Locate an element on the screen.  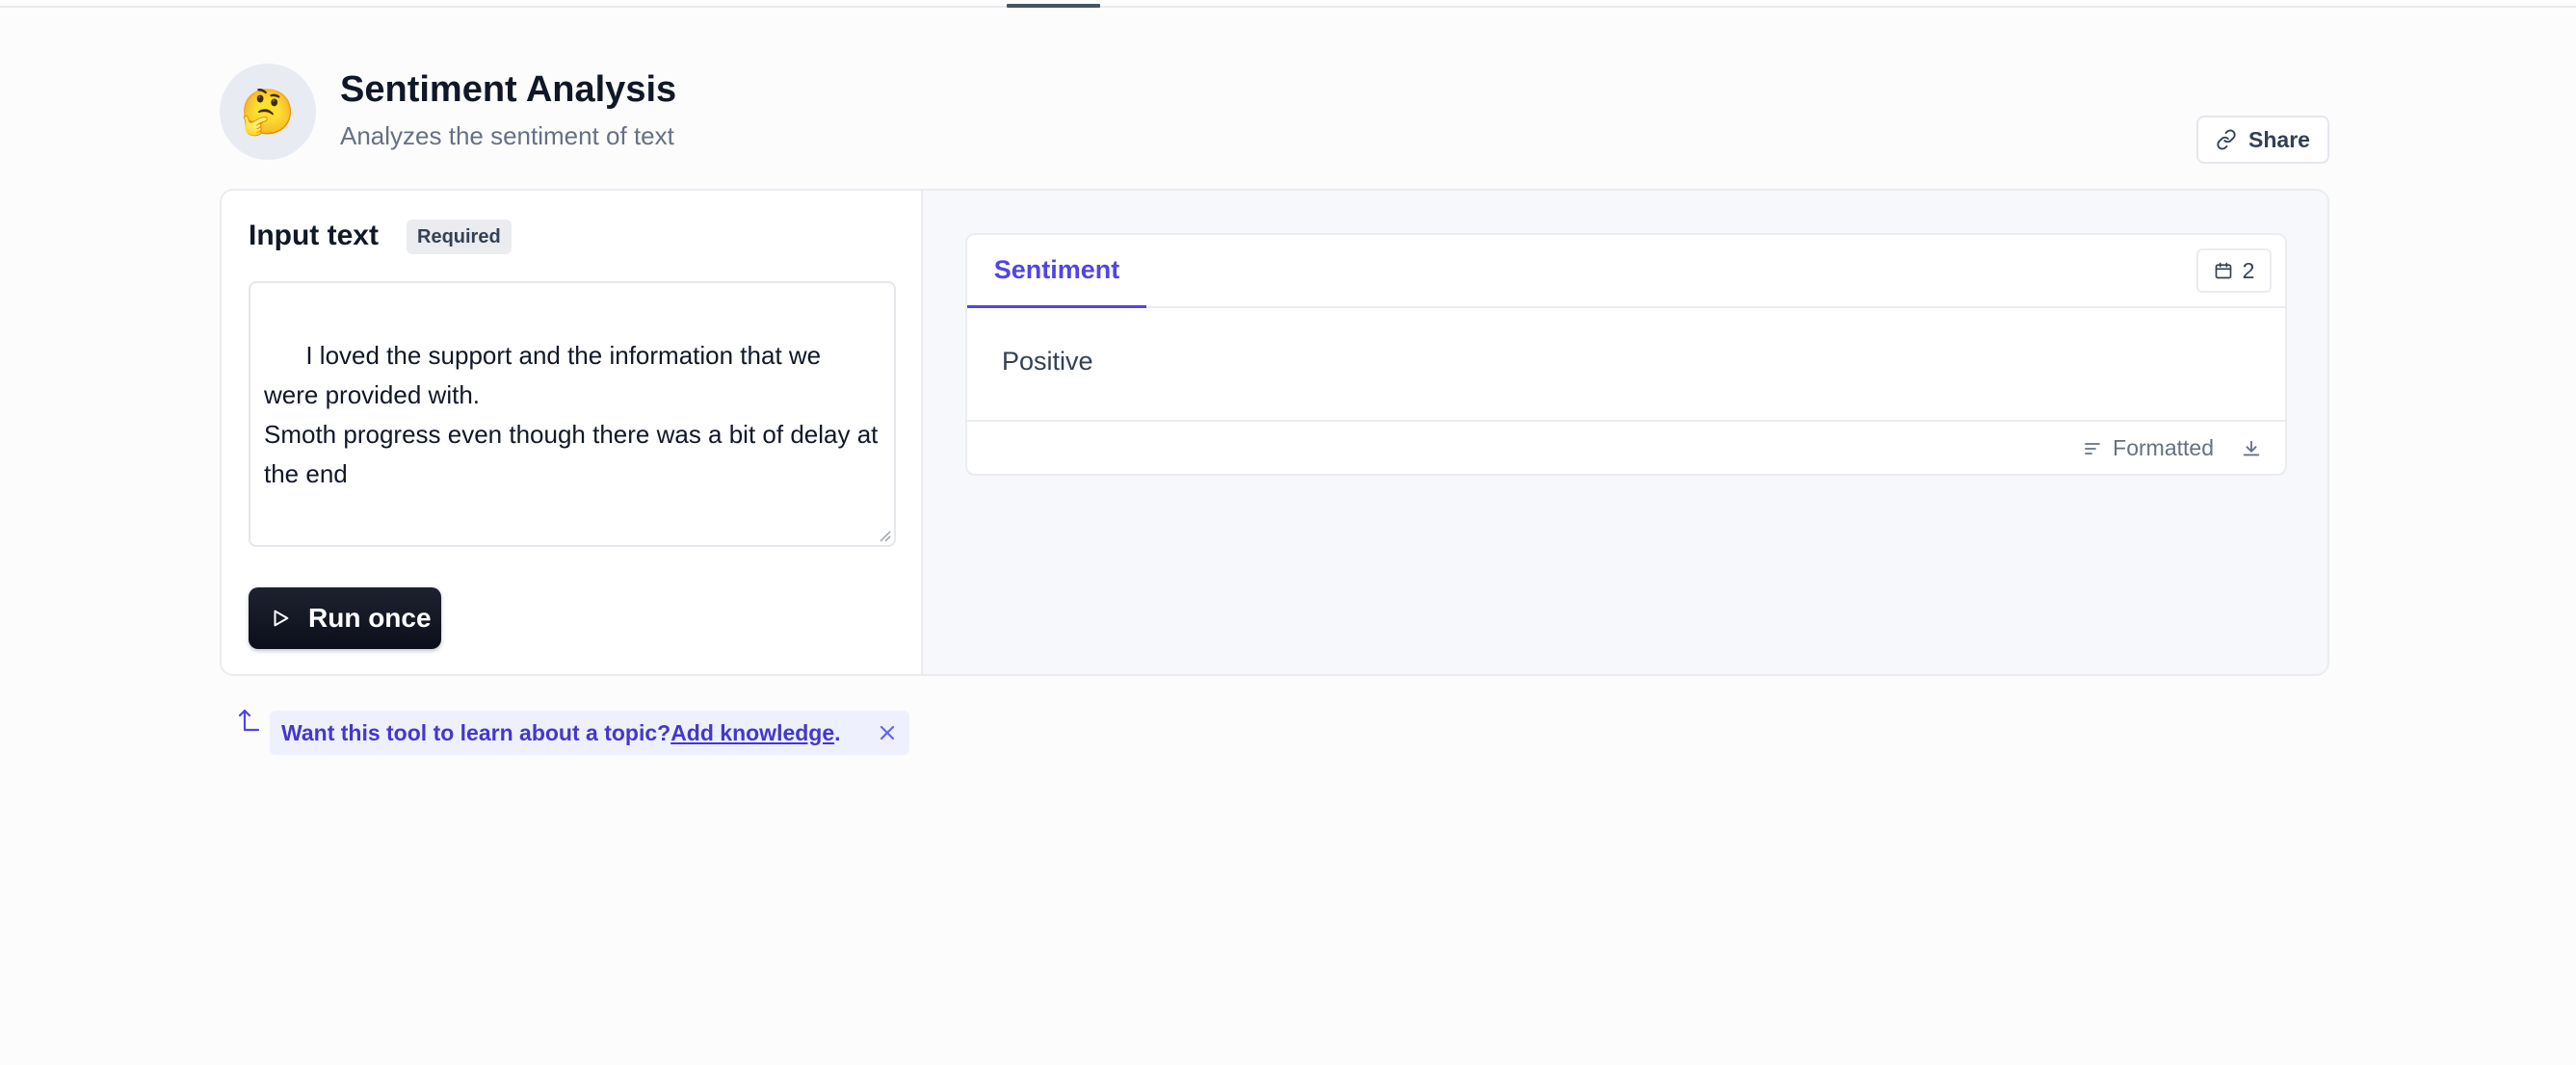
play-icon is located at coordinates (282, 619).